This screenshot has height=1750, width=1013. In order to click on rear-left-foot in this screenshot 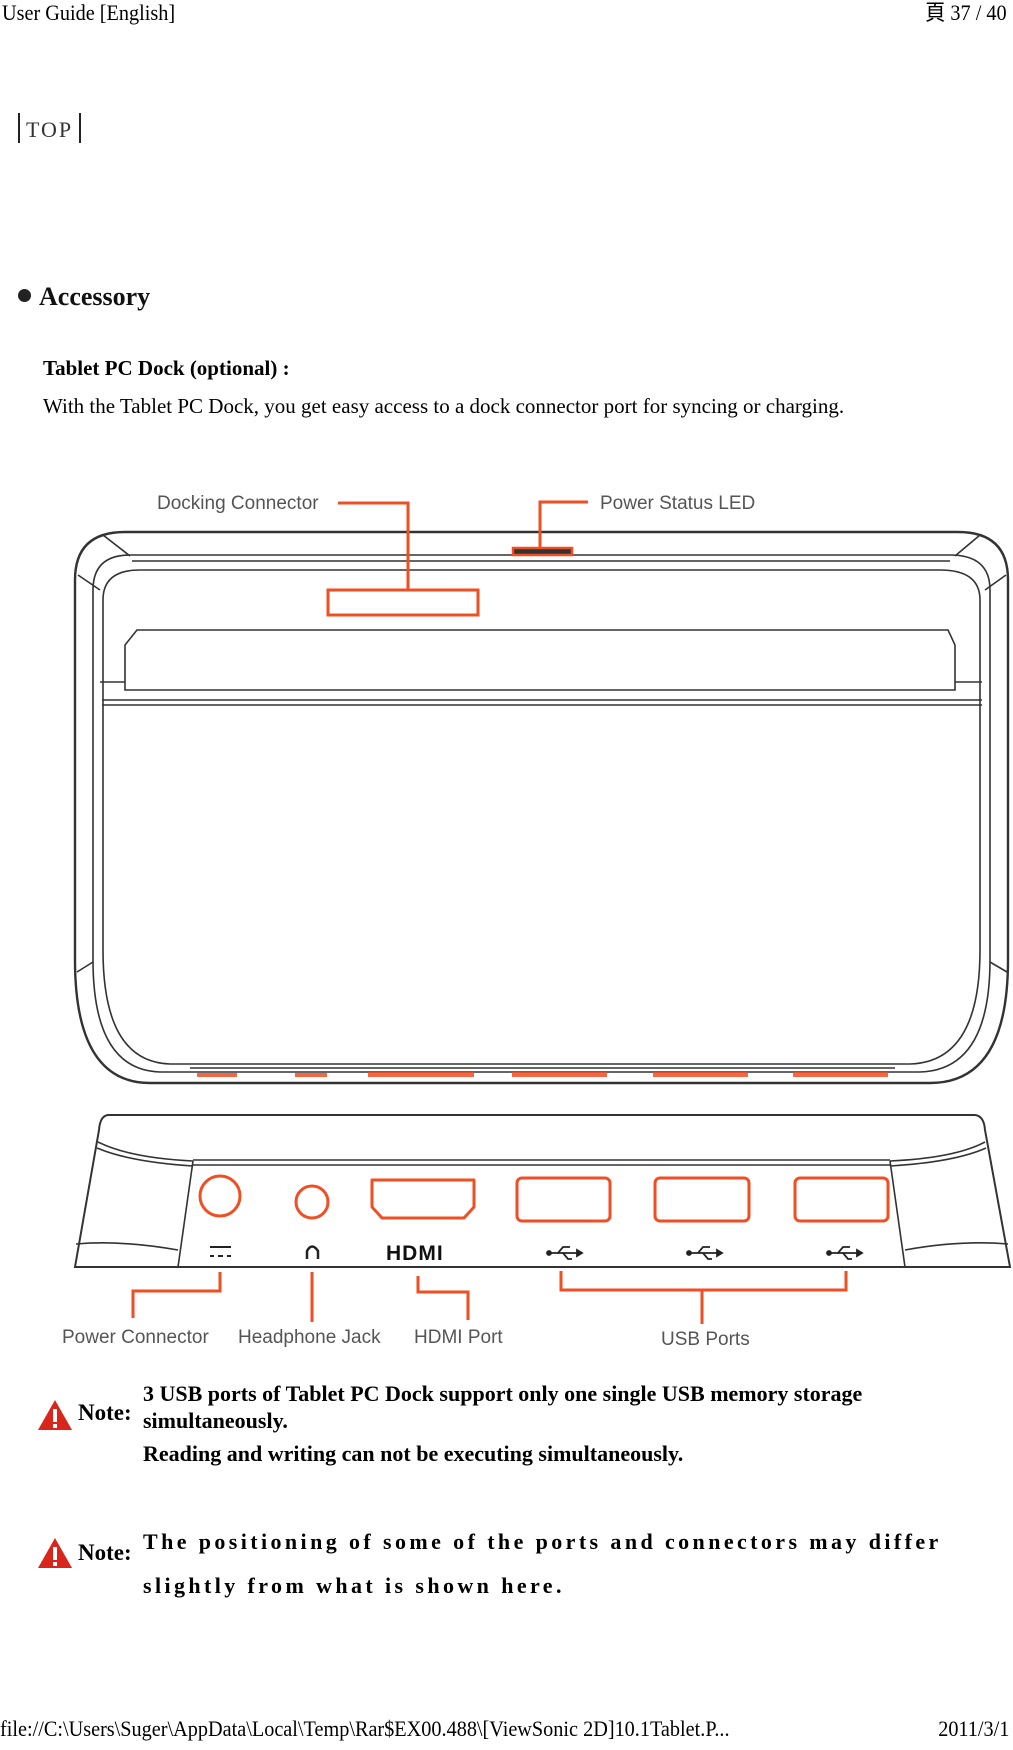, I will do `click(127, 1246)`.